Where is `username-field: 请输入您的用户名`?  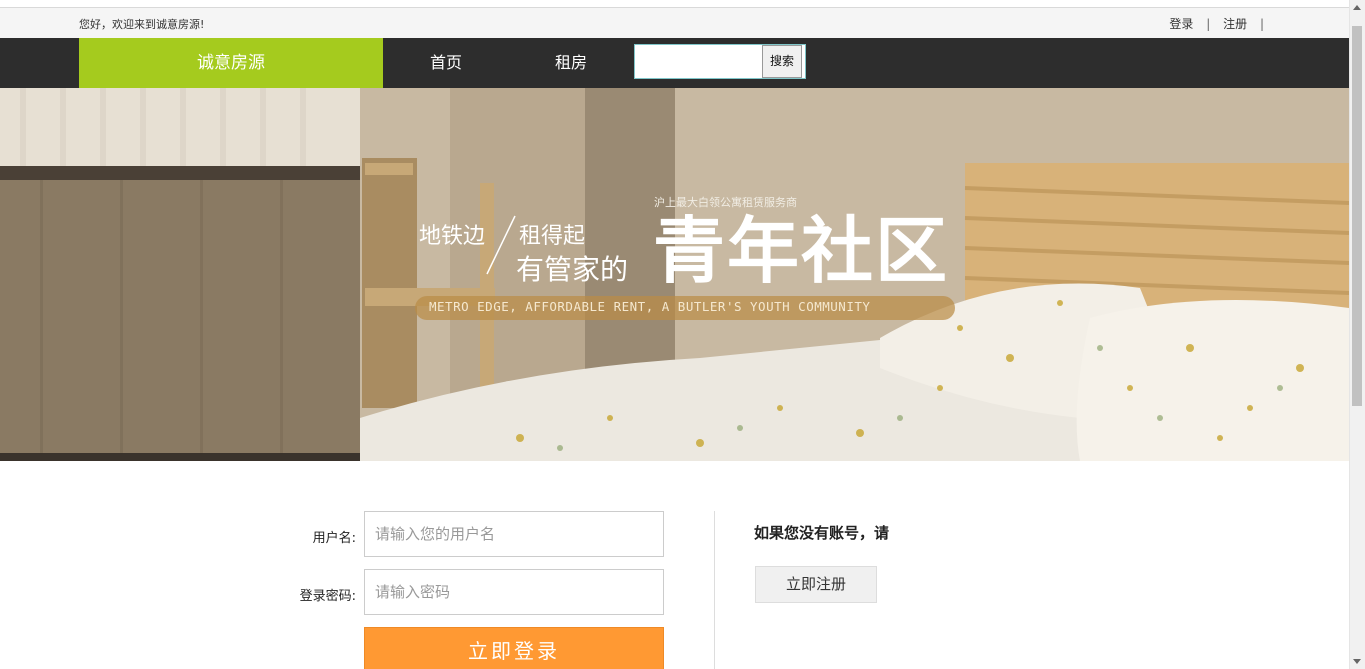
username-field: 请输入您的用户名 is located at coordinates (514, 534).